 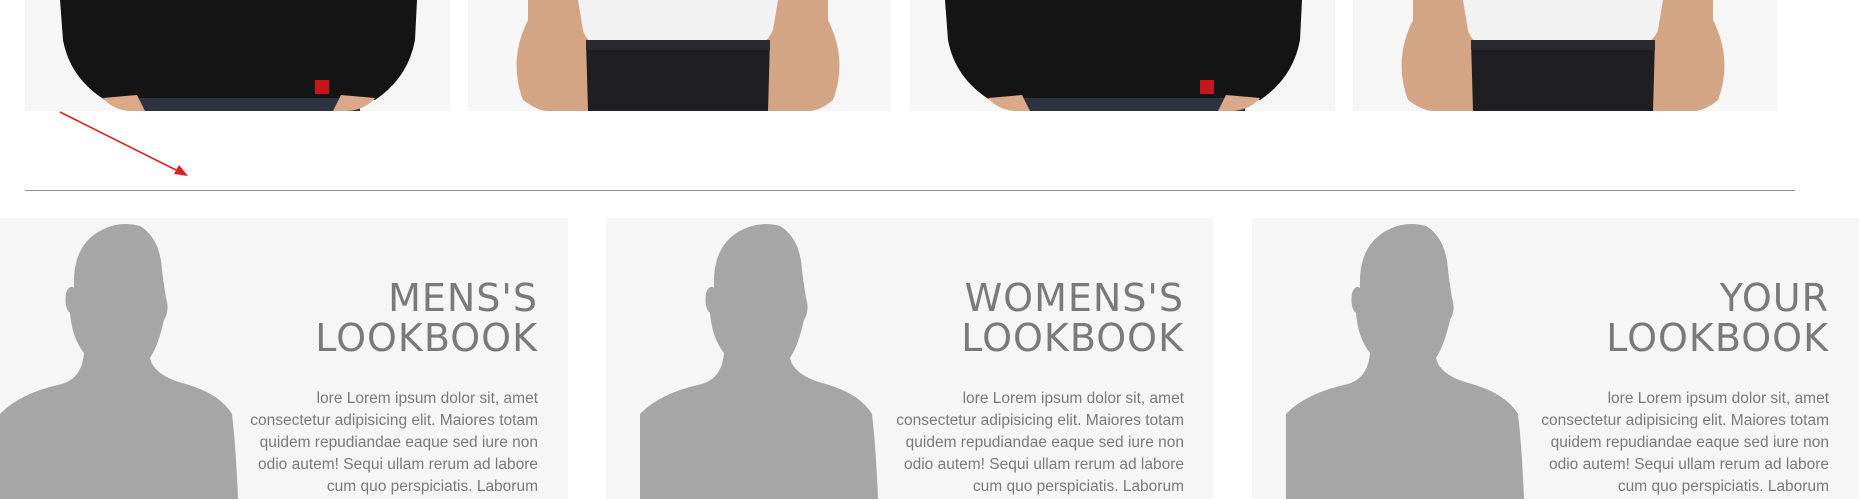 I want to click on annotation-arrow-icon, so click(x=123, y=143).